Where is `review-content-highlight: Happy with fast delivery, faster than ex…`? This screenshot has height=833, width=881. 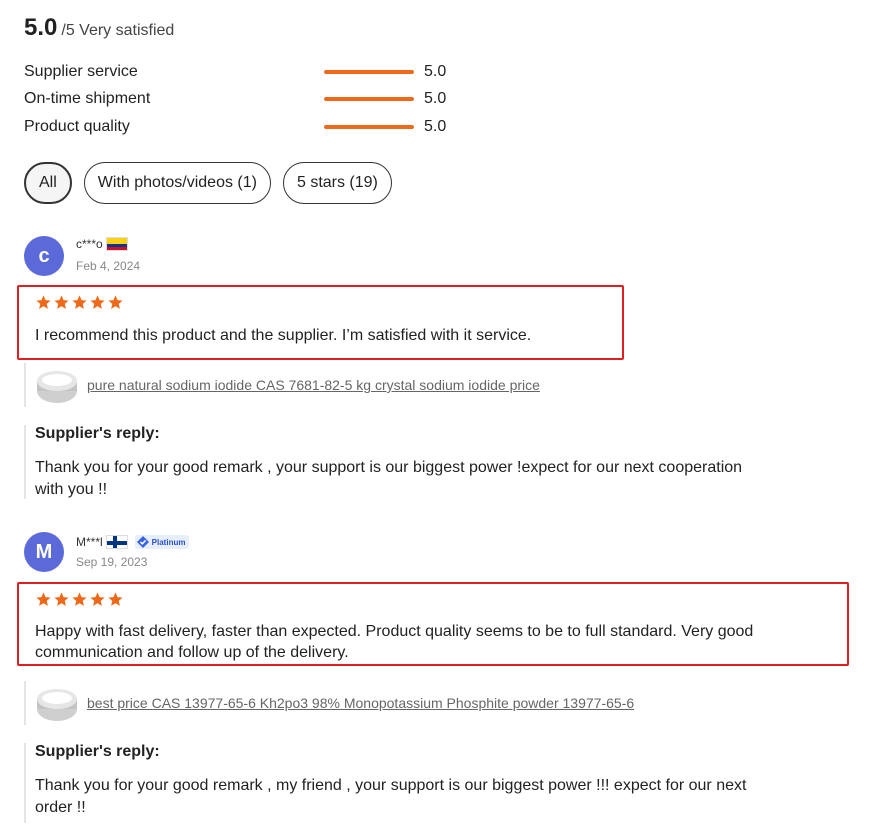 review-content-highlight: Happy with fast delivery, faster than ex… is located at coordinates (433, 624).